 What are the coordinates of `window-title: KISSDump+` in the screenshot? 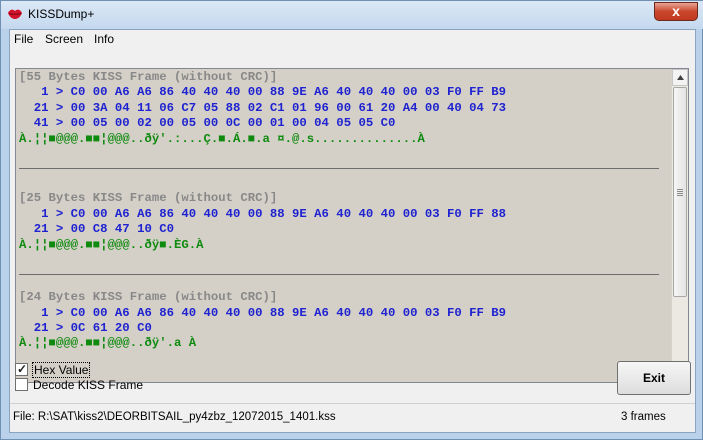 It's located at (61, 14).